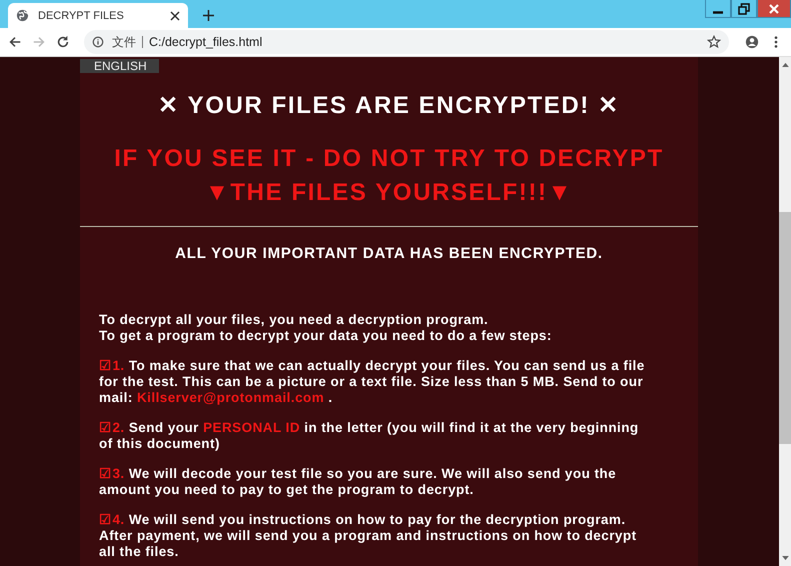  Describe the element at coordinates (208, 15) in the screenshot. I see `new-tab-icon` at that location.